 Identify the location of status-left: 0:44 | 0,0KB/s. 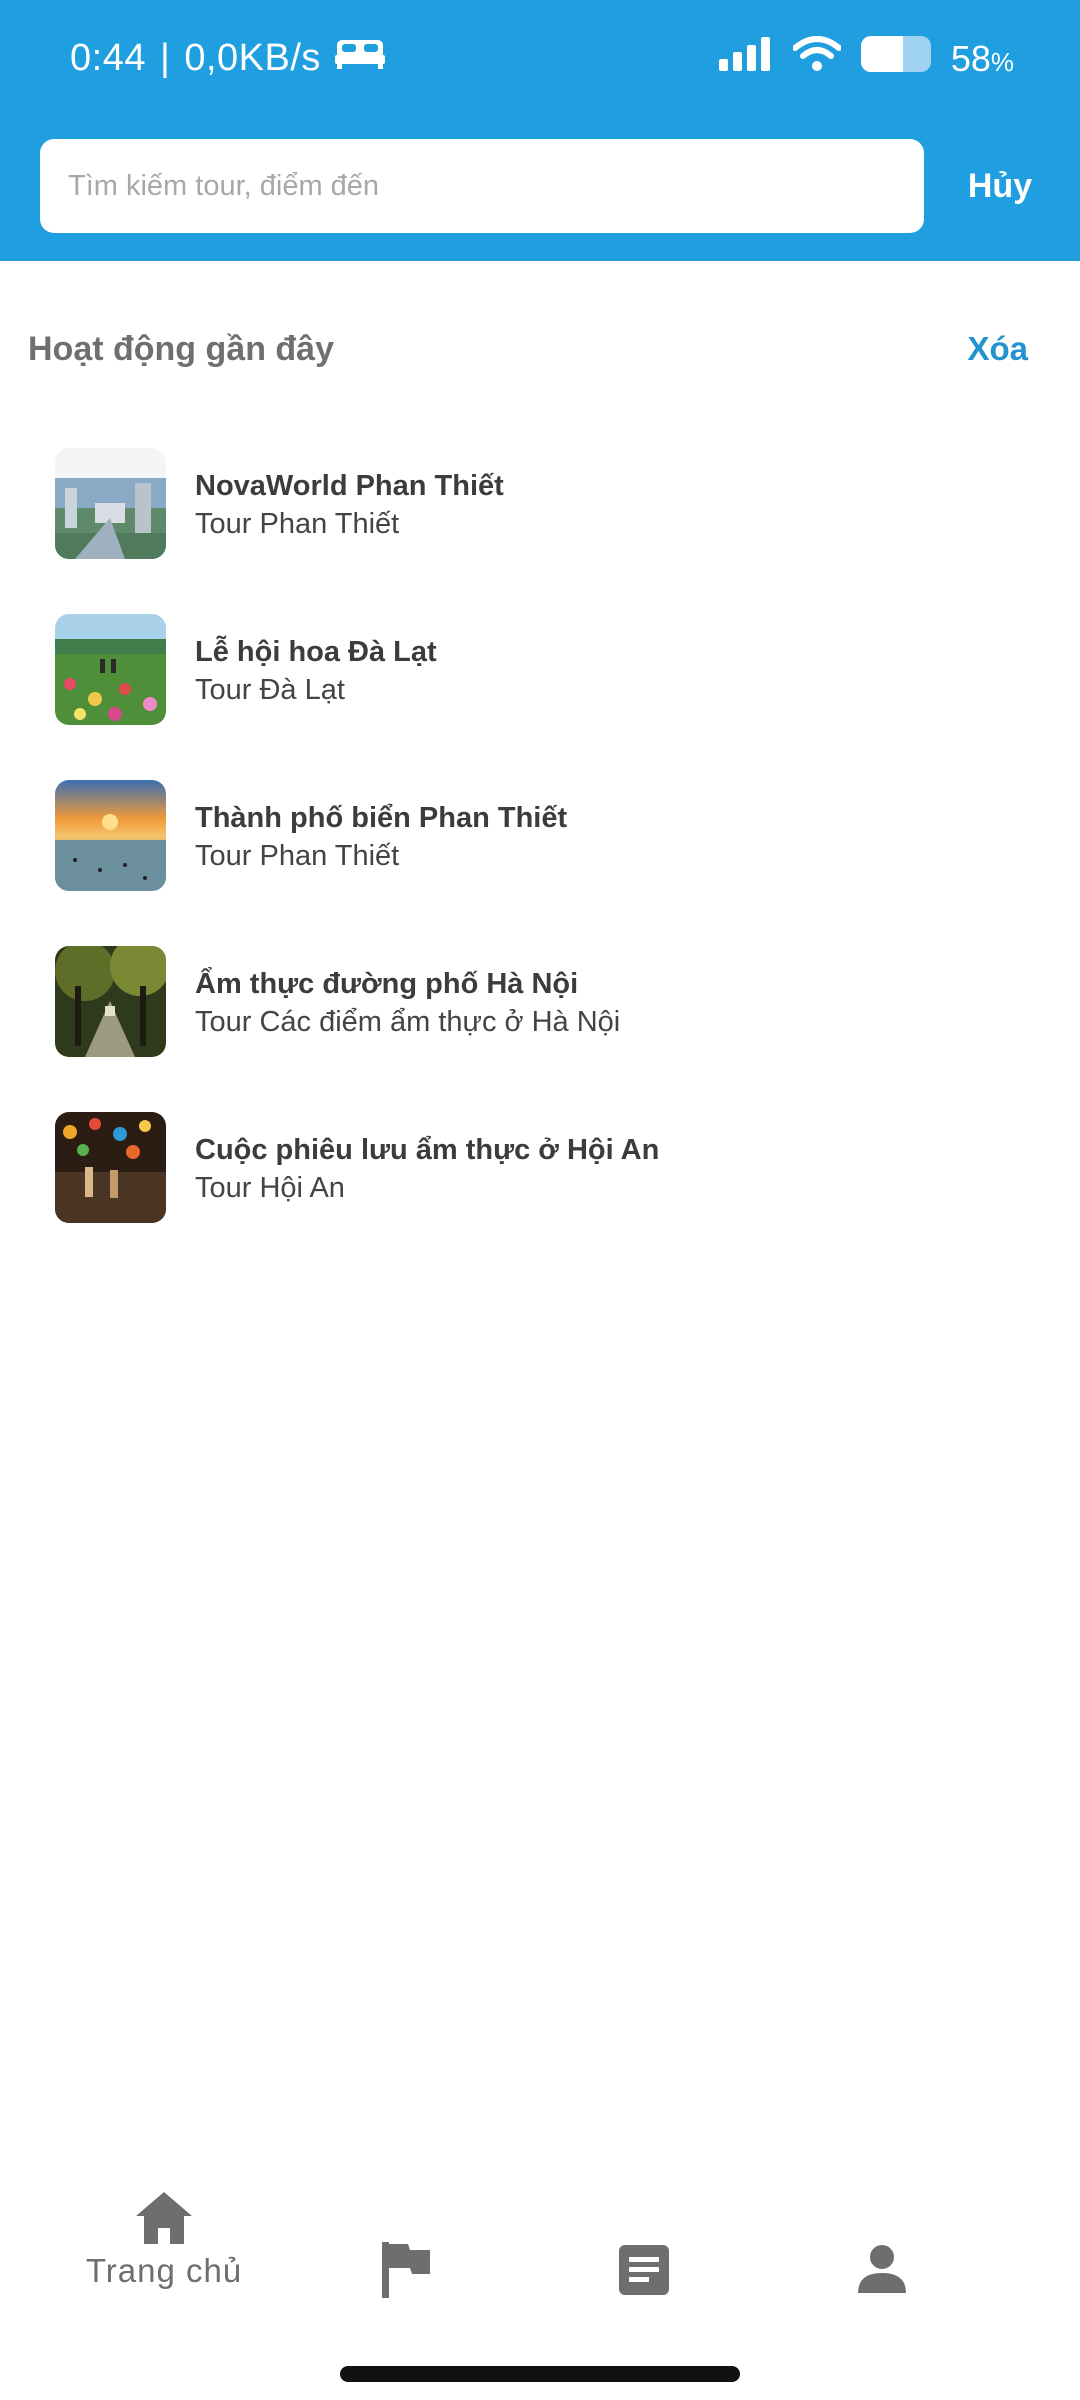
(227, 58).